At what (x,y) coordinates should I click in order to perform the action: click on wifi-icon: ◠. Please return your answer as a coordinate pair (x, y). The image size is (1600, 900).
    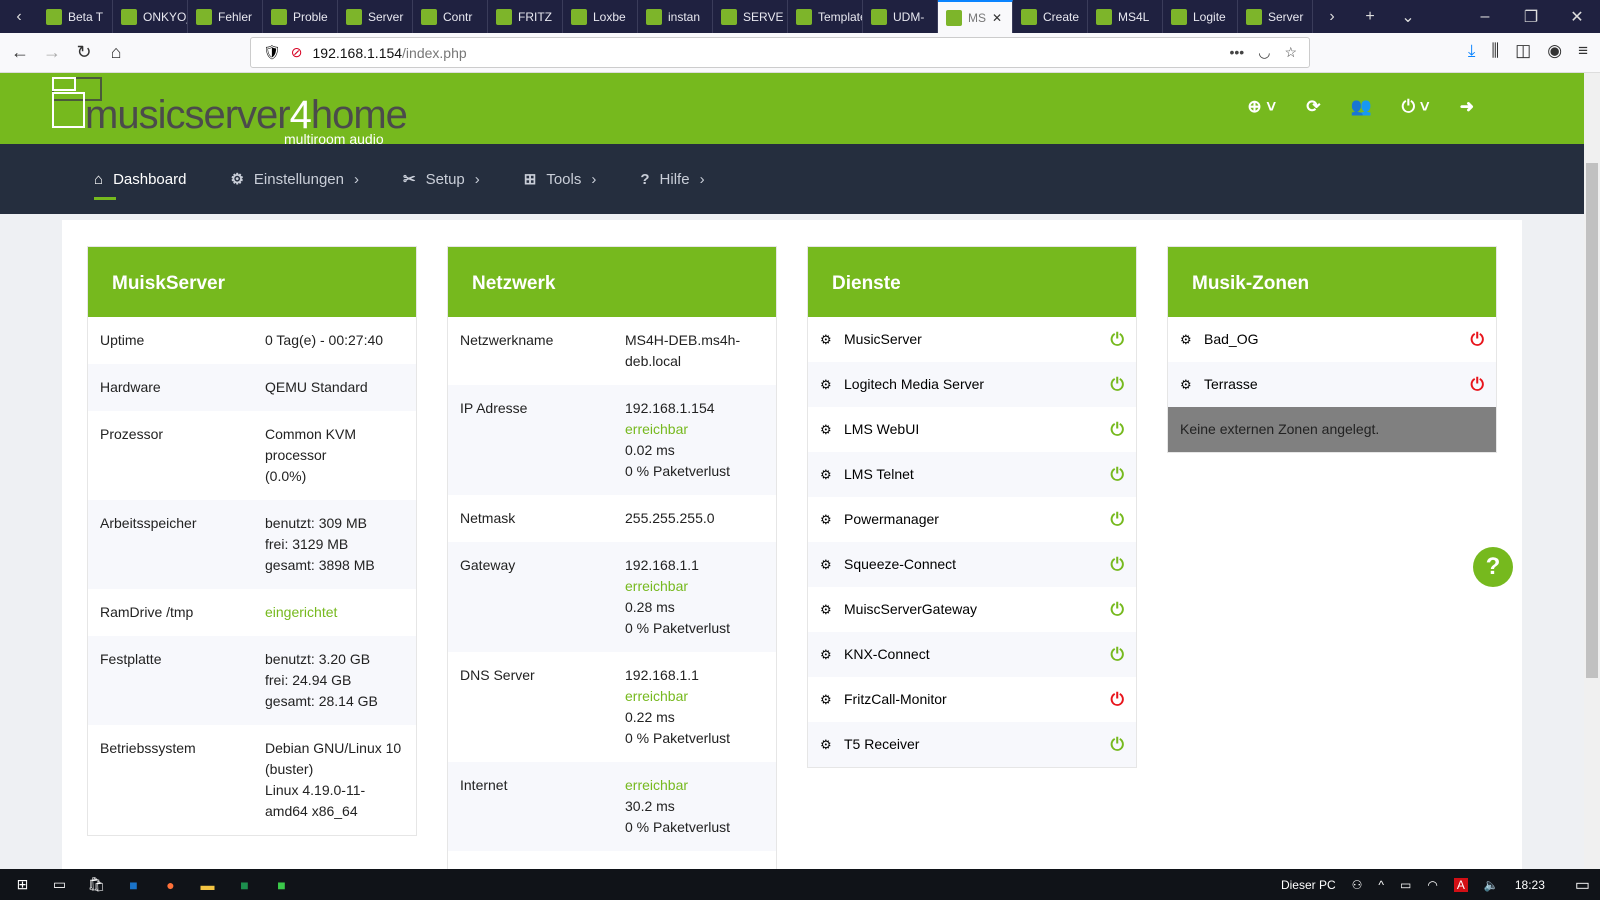
    Looking at the image, I should click on (1432, 885).